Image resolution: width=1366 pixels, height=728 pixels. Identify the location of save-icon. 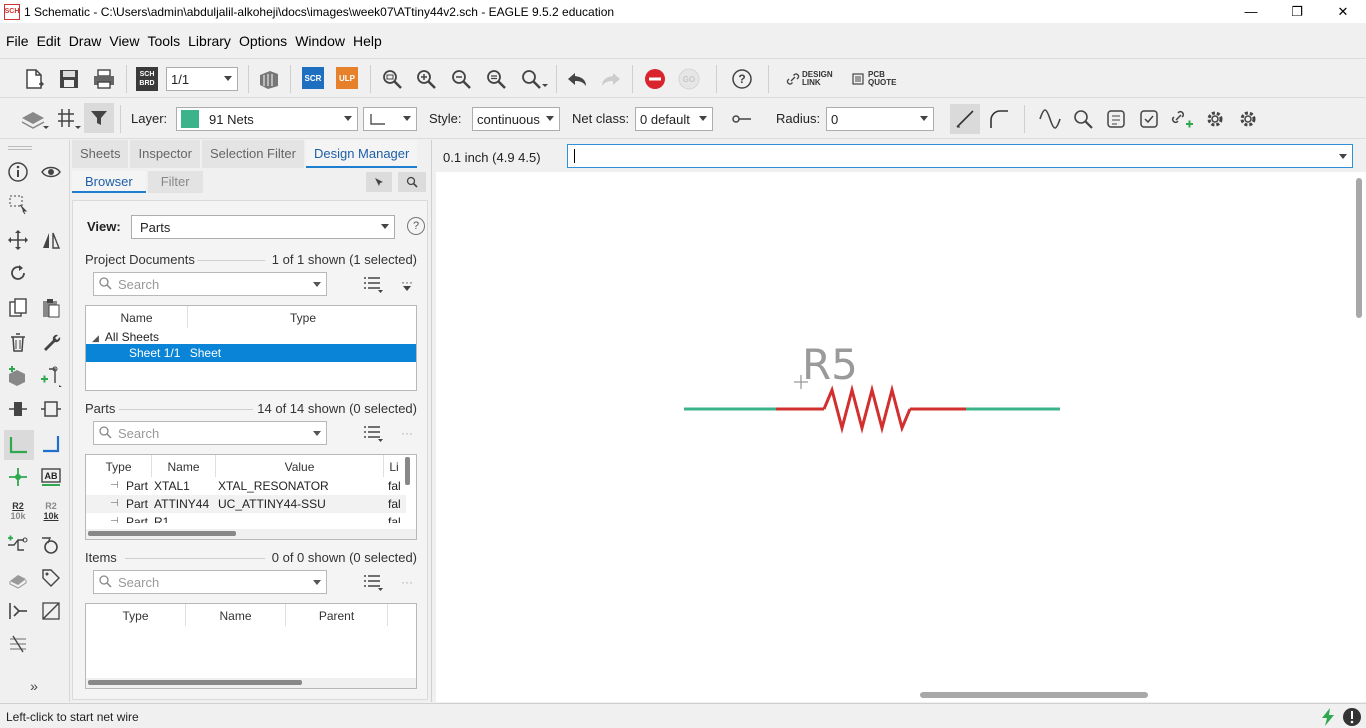
(69, 79).